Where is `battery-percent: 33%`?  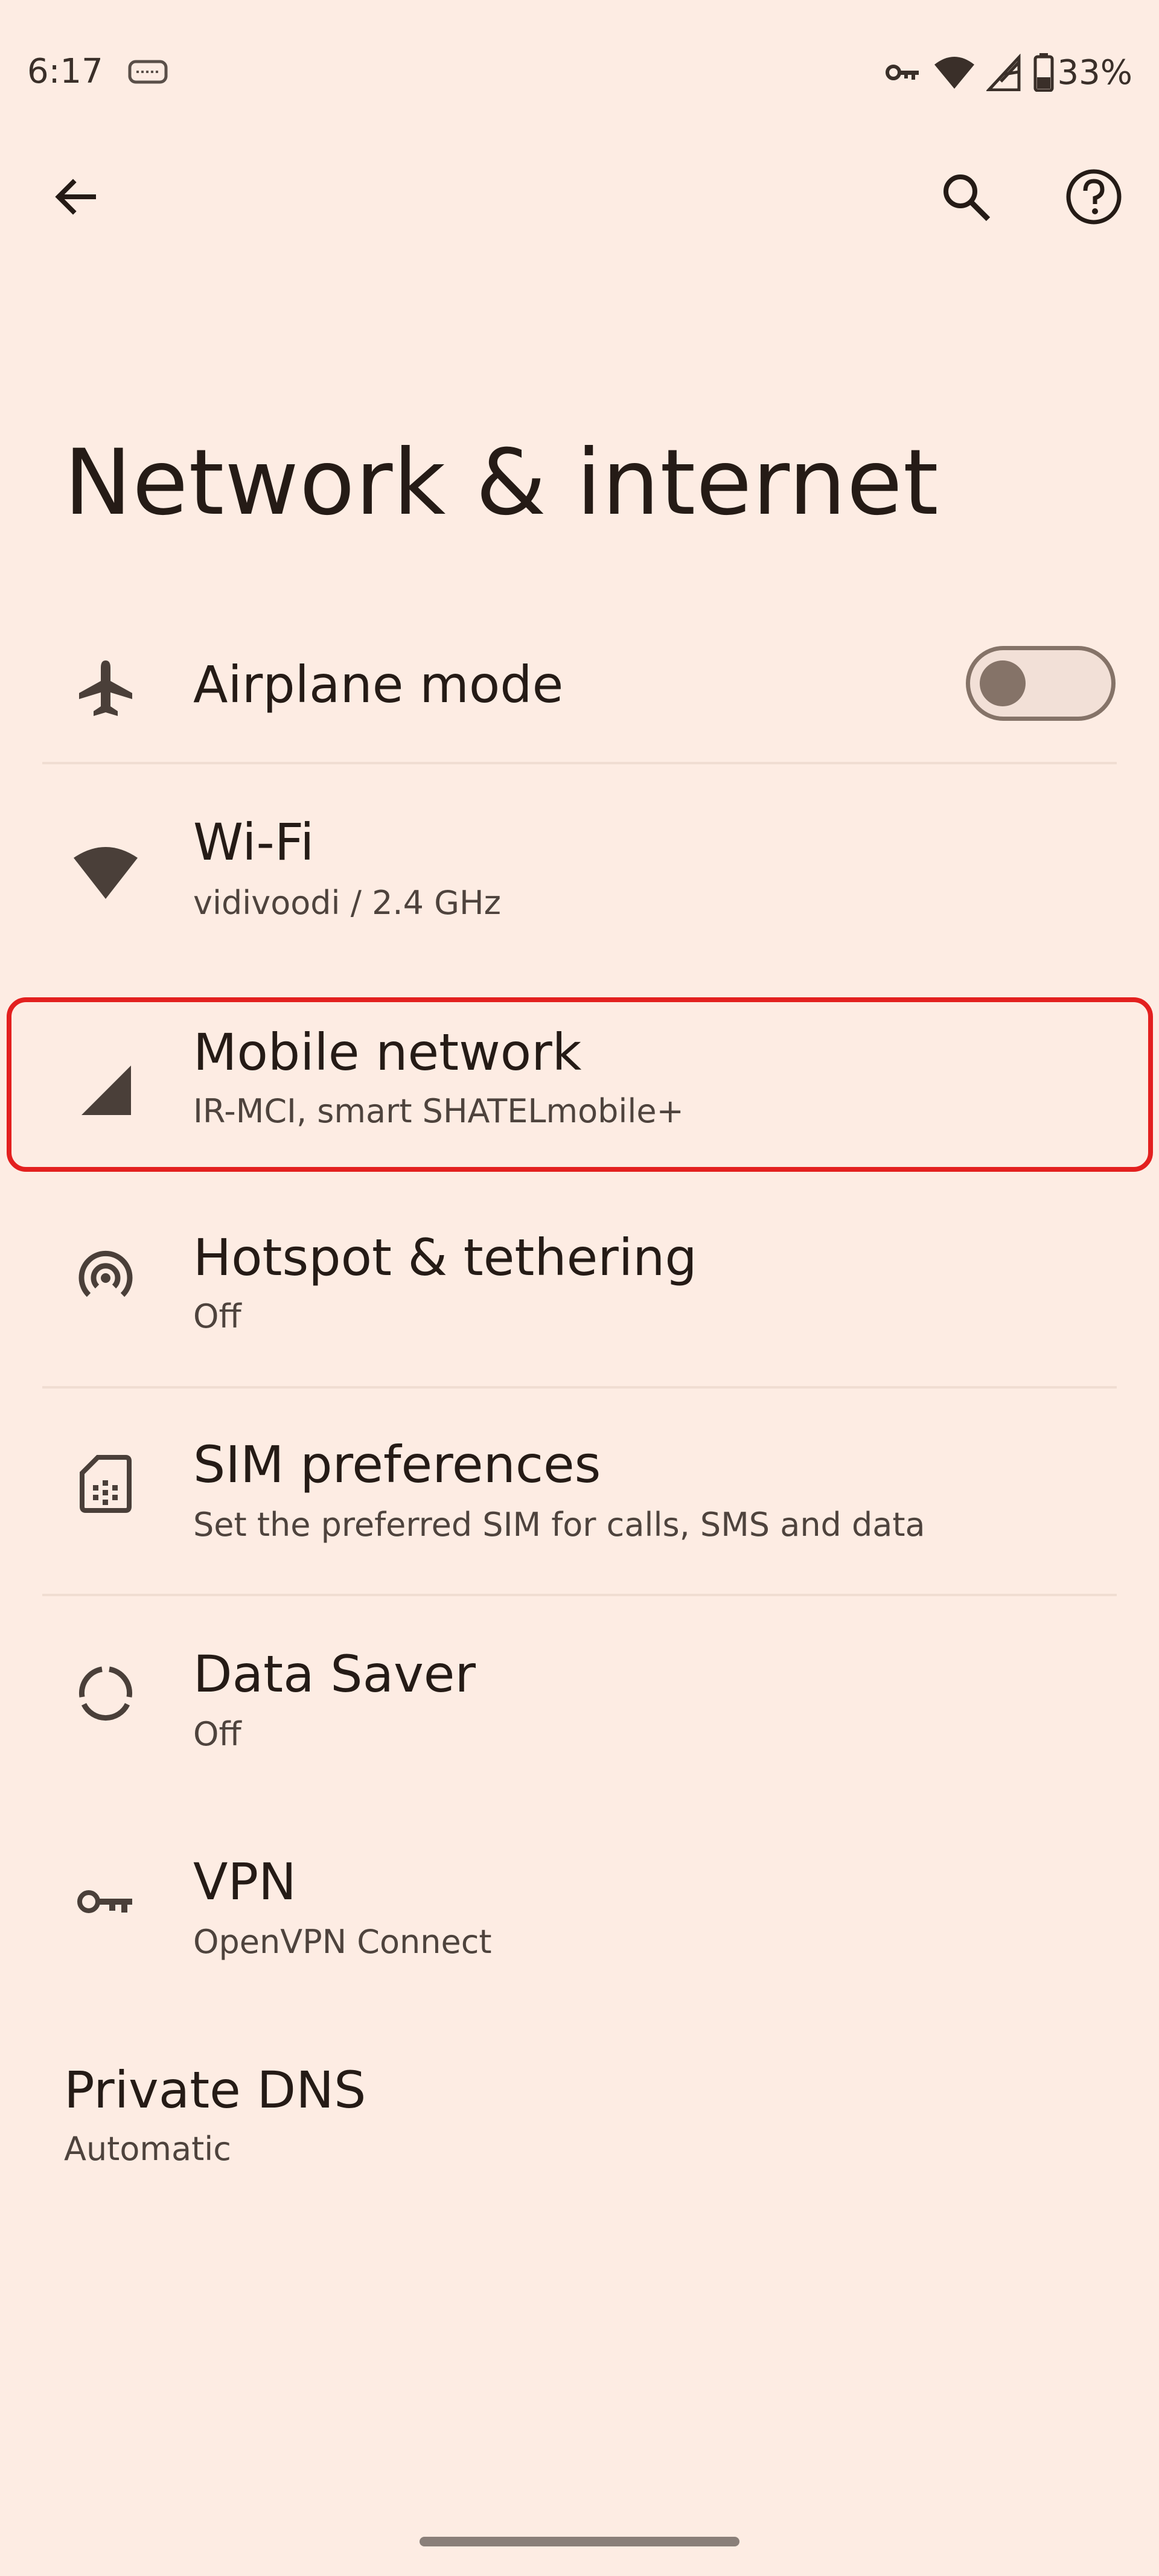
battery-percent: 33% is located at coordinates (1094, 73).